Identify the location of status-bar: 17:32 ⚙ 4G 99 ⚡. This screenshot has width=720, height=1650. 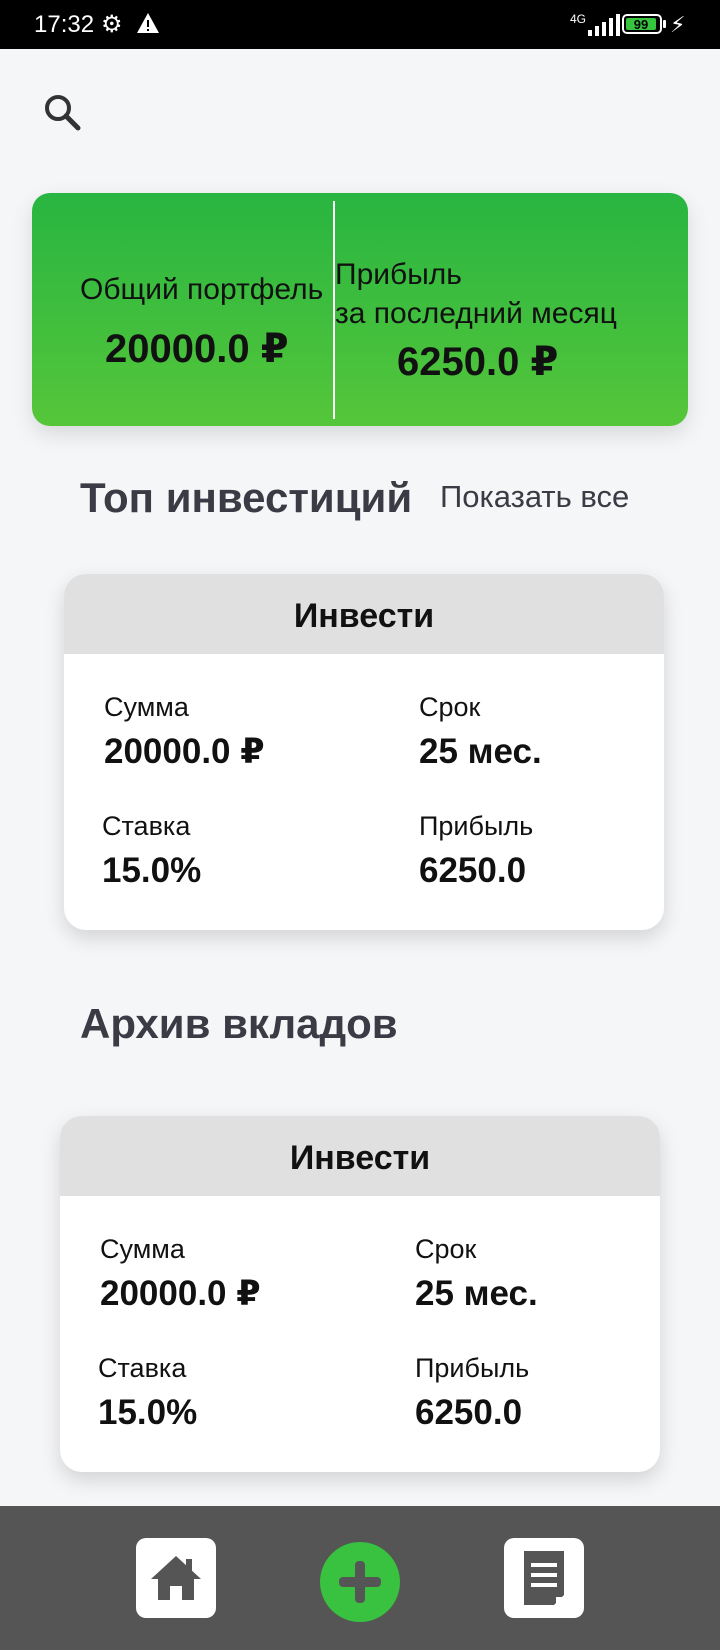
(360, 24).